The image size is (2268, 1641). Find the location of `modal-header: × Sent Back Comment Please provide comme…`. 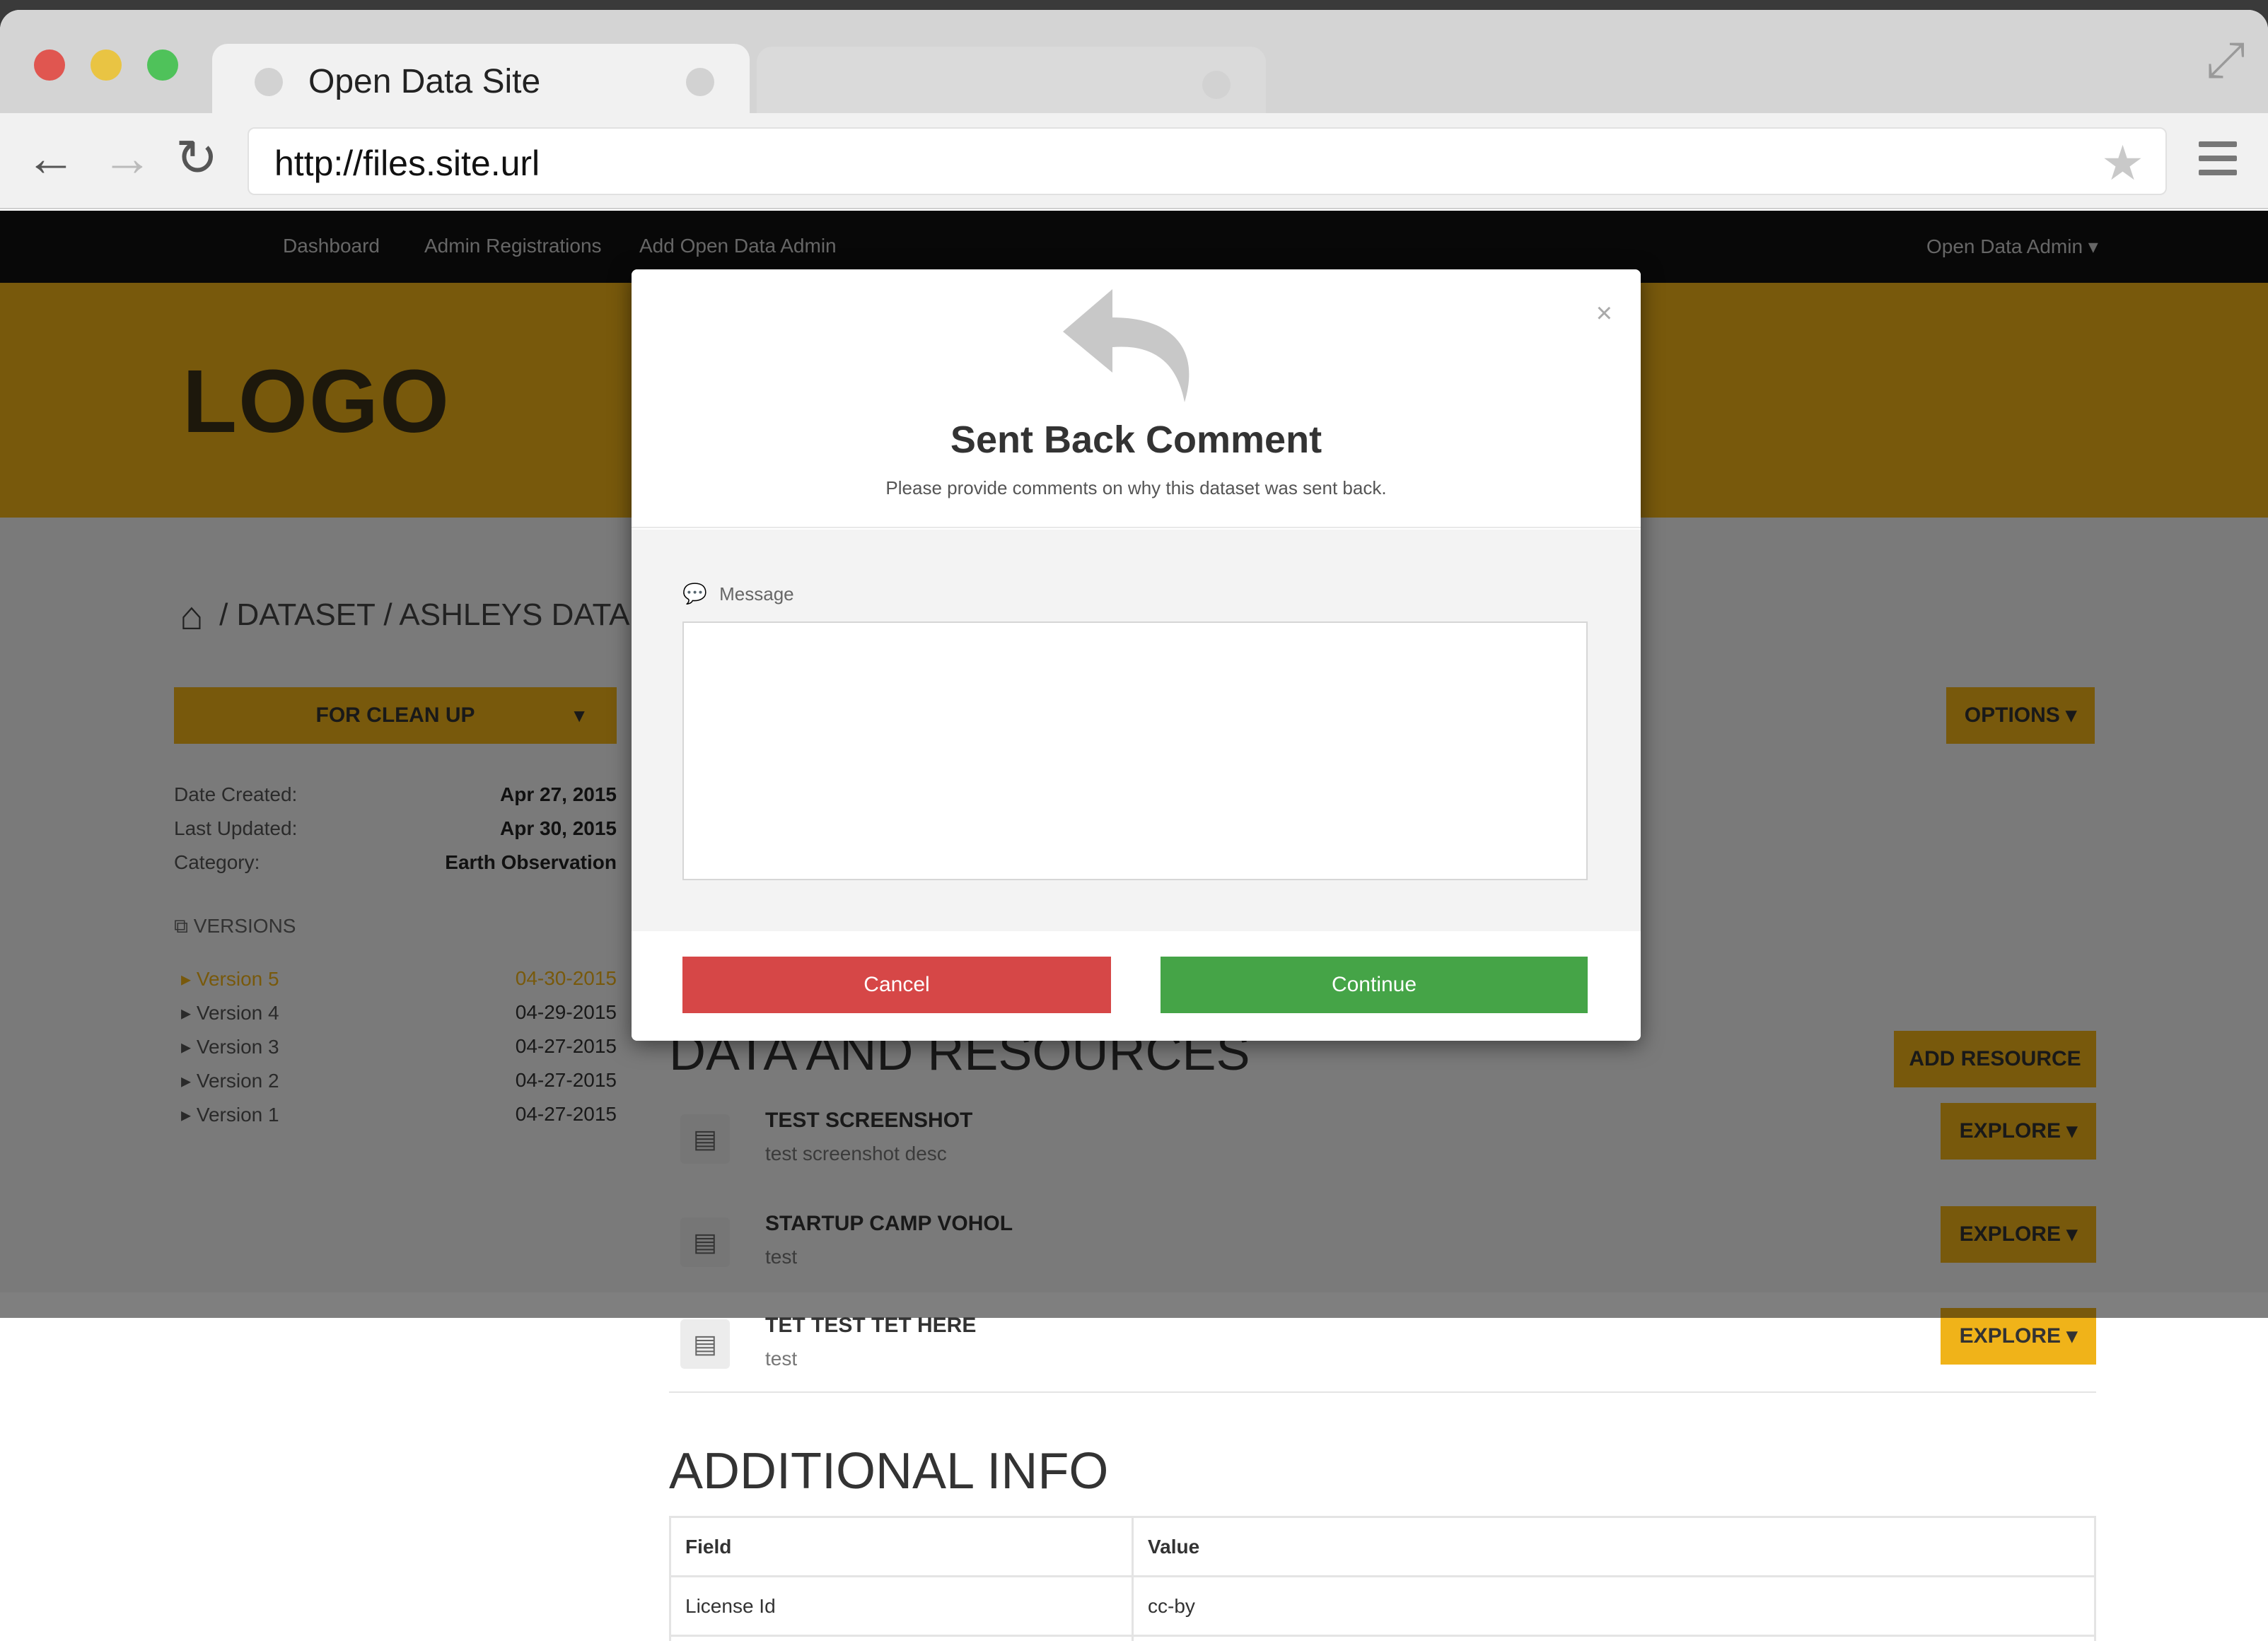

modal-header: × Sent Back Comment Please provide comme… is located at coordinates (1136, 398).